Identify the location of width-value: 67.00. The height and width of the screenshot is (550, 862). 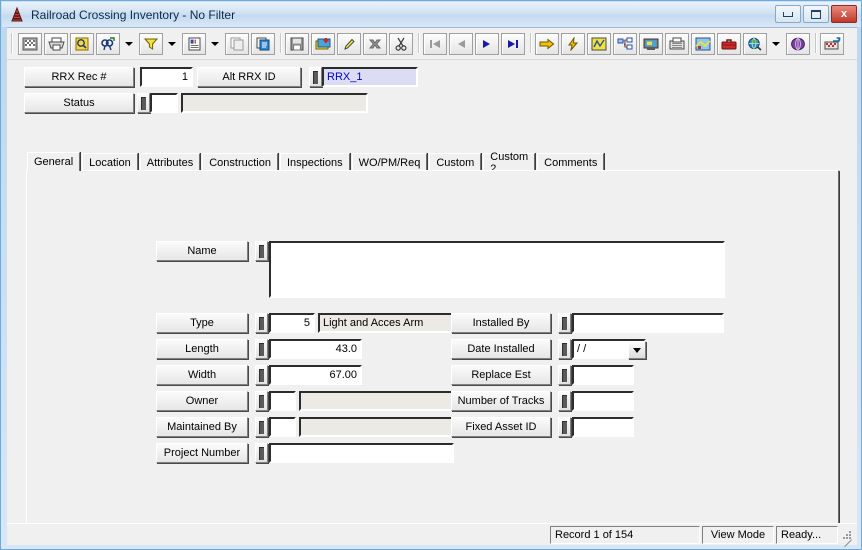
(315, 375).